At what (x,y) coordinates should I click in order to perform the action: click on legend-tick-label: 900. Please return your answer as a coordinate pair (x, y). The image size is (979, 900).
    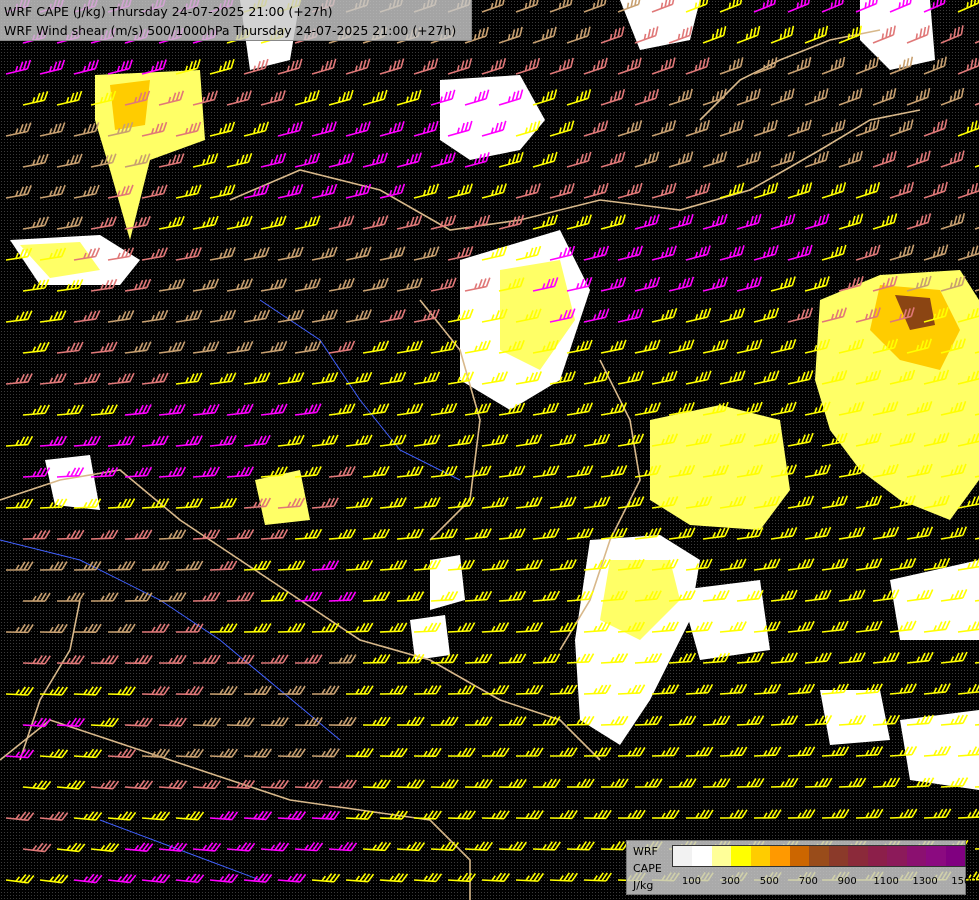
    Looking at the image, I should click on (847, 881).